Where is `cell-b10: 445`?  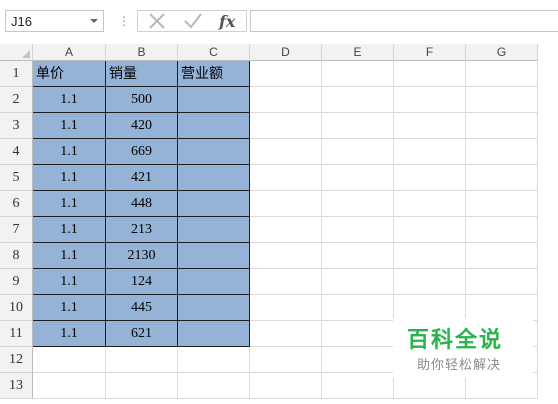 cell-b10: 445 is located at coordinates (142, 308).